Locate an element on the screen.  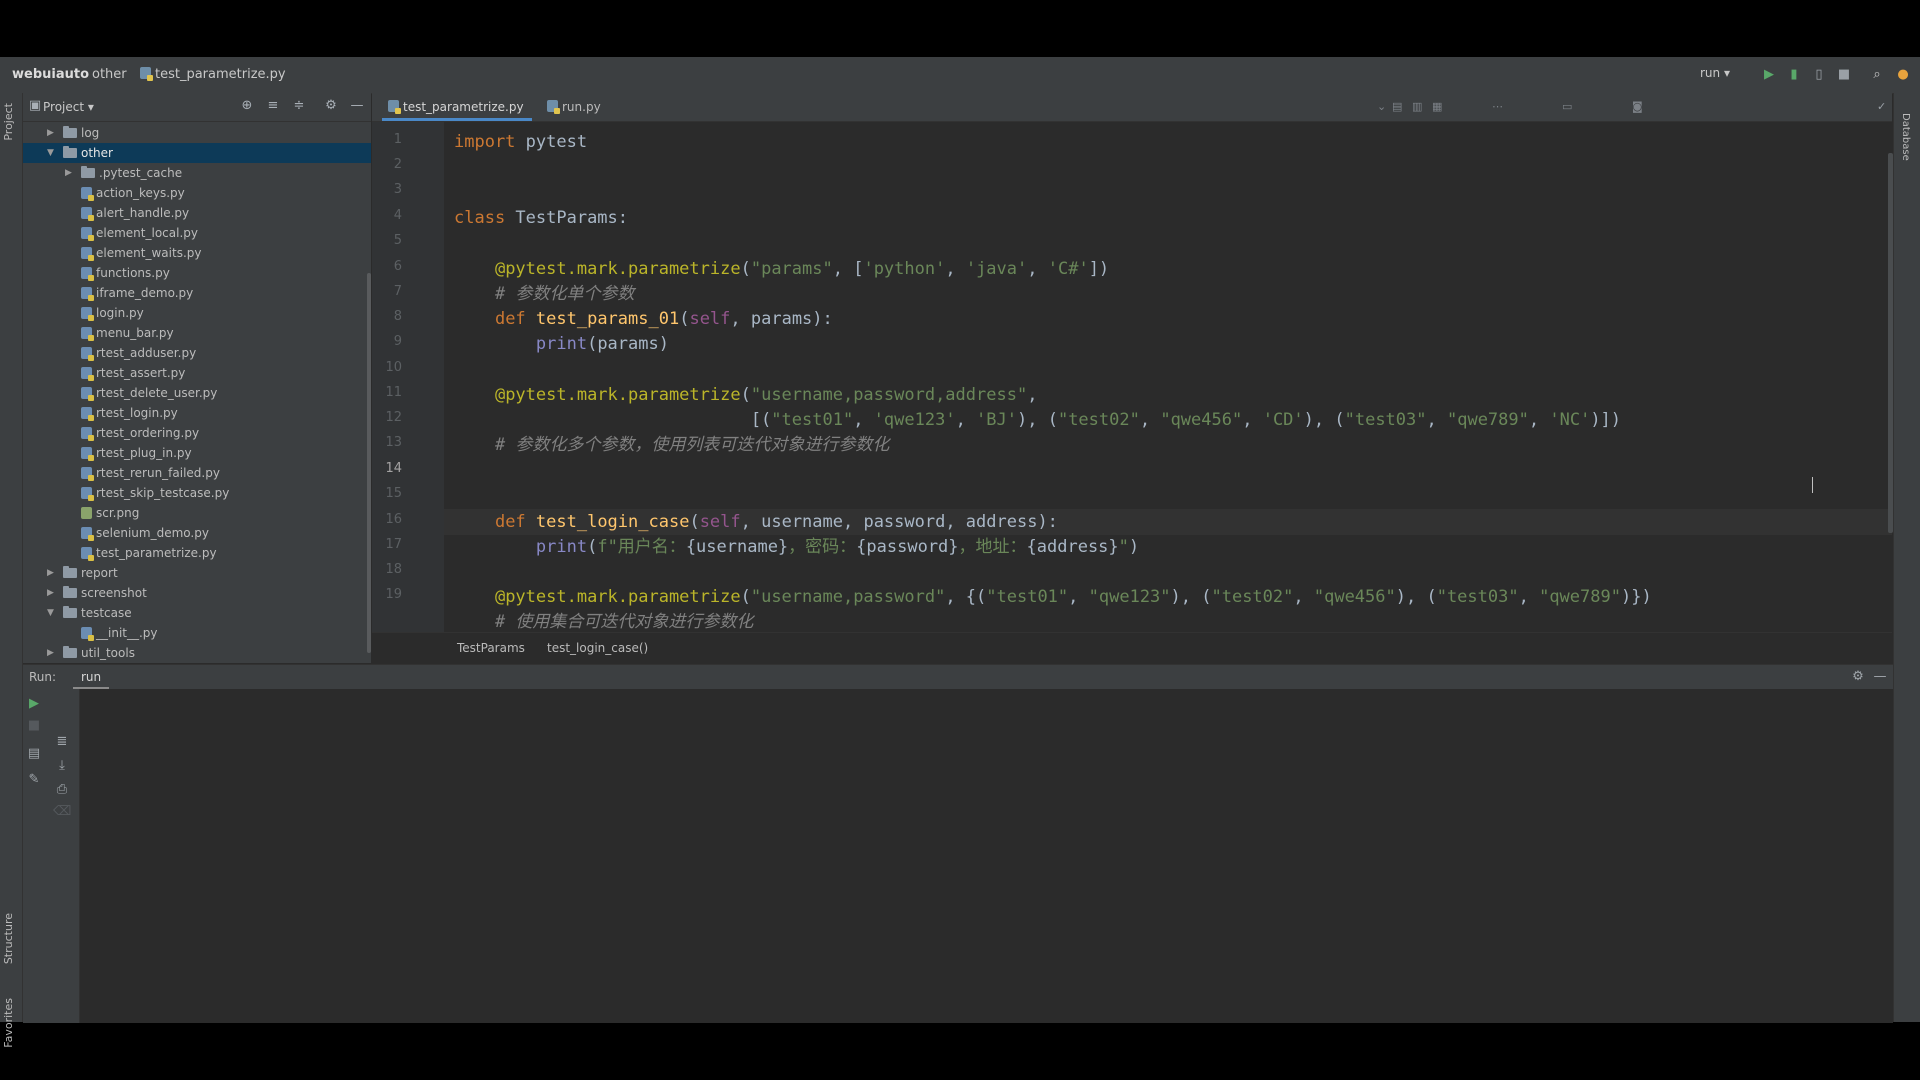
clear-icon: ⌫ is located at coordinates (62, 812).